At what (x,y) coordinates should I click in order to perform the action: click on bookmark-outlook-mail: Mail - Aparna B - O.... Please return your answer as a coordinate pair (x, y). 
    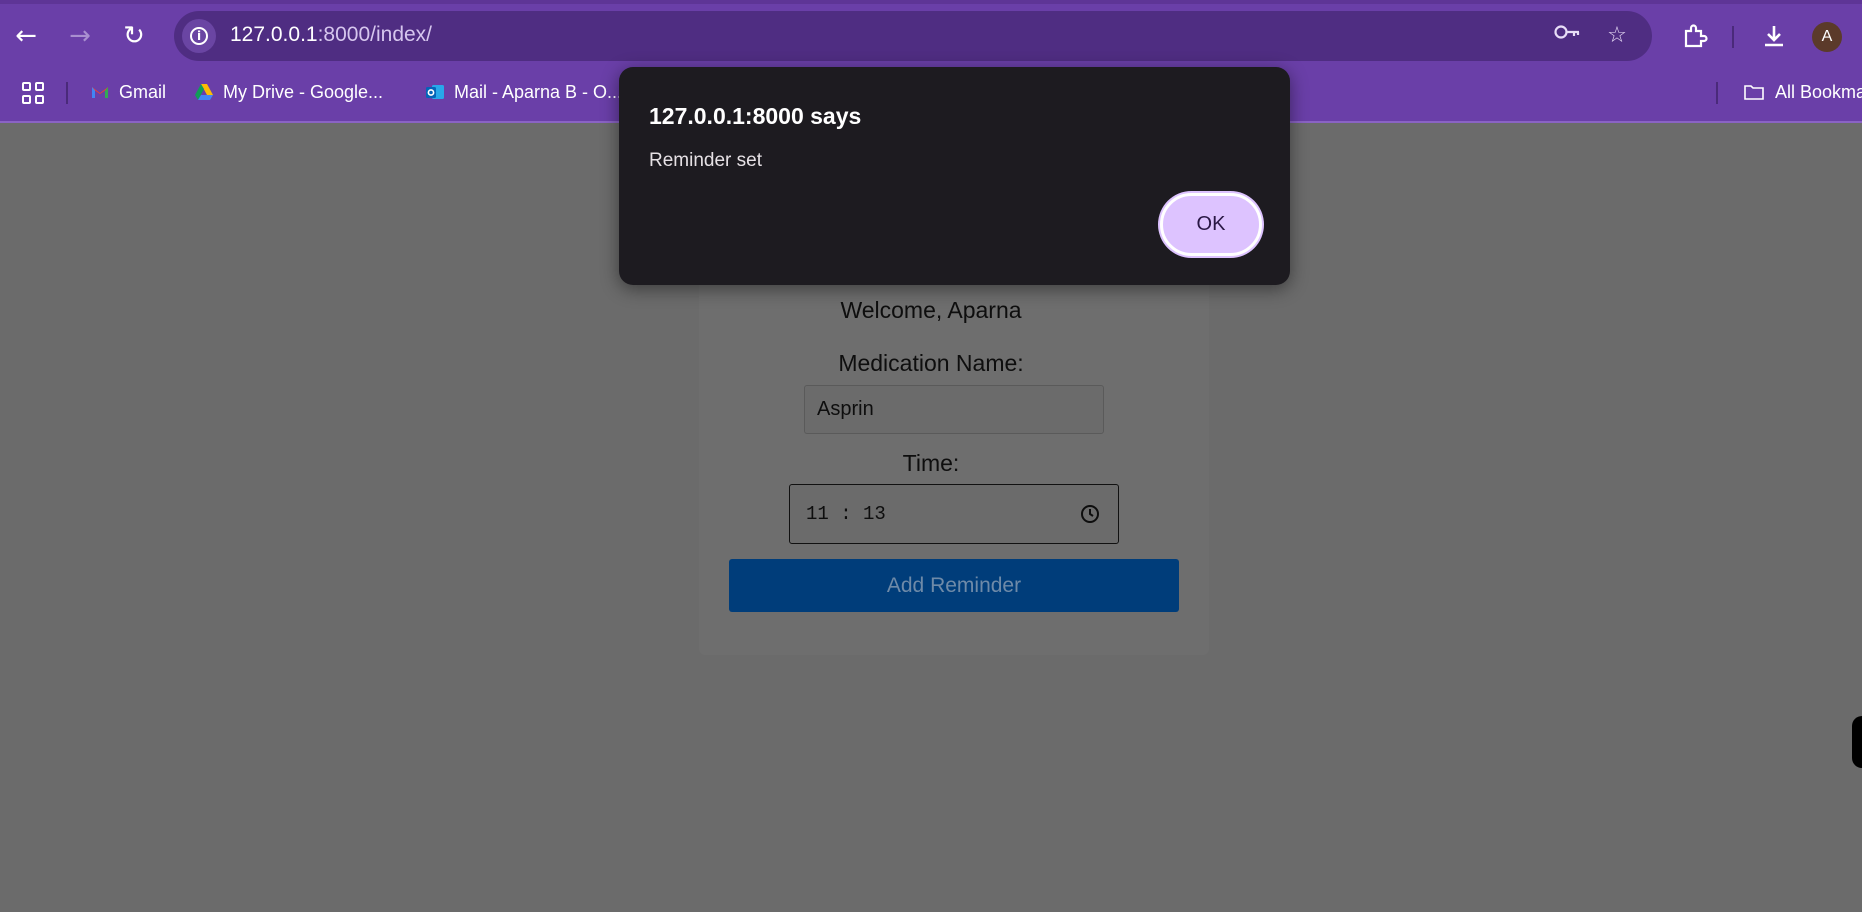
    Looking at the image, I should click on (523, 92).